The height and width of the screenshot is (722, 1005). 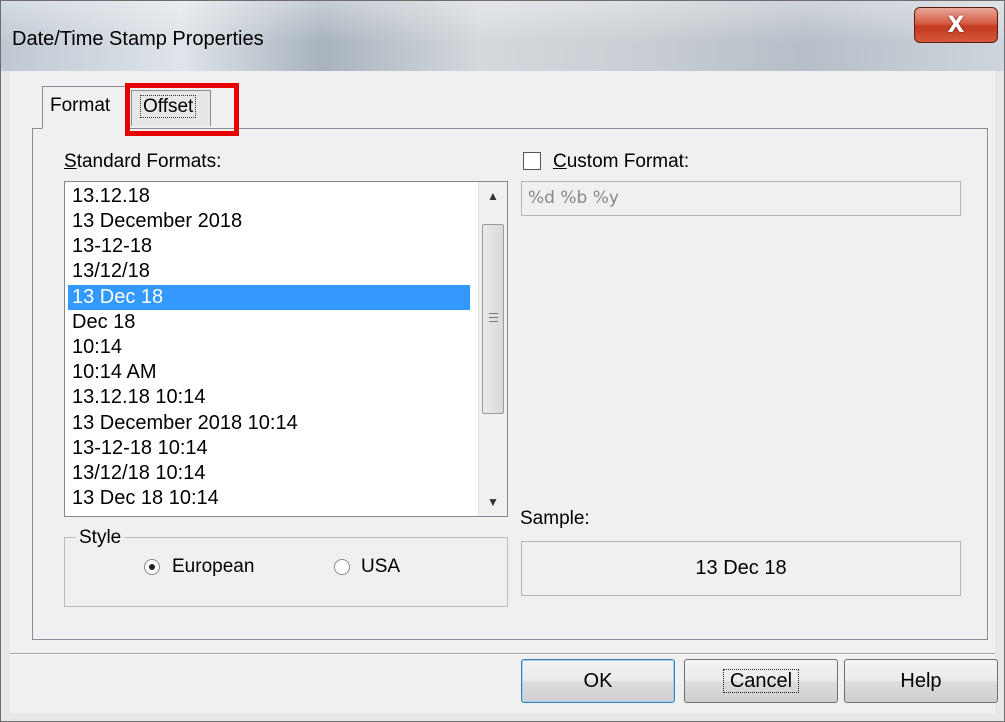 I want to click on list-item: 13.12.18 10:14, so click(x=269, y=397).